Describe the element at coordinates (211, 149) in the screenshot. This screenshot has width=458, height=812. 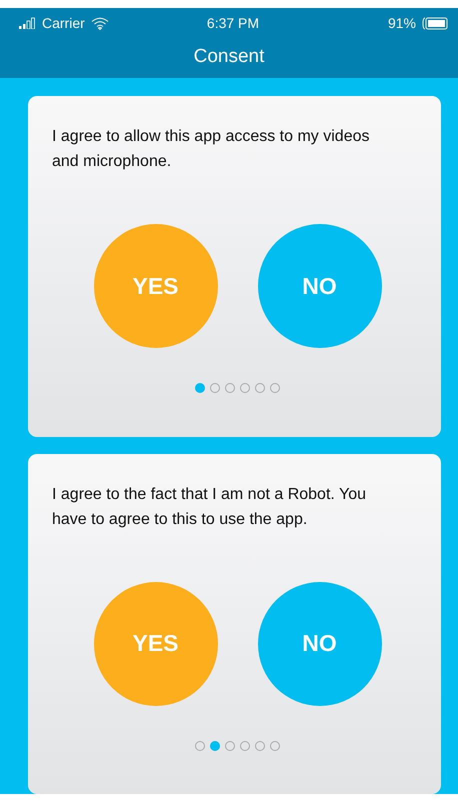
I see `consent-text: I agree to allow this app access to my videos and microphone.` at that location.